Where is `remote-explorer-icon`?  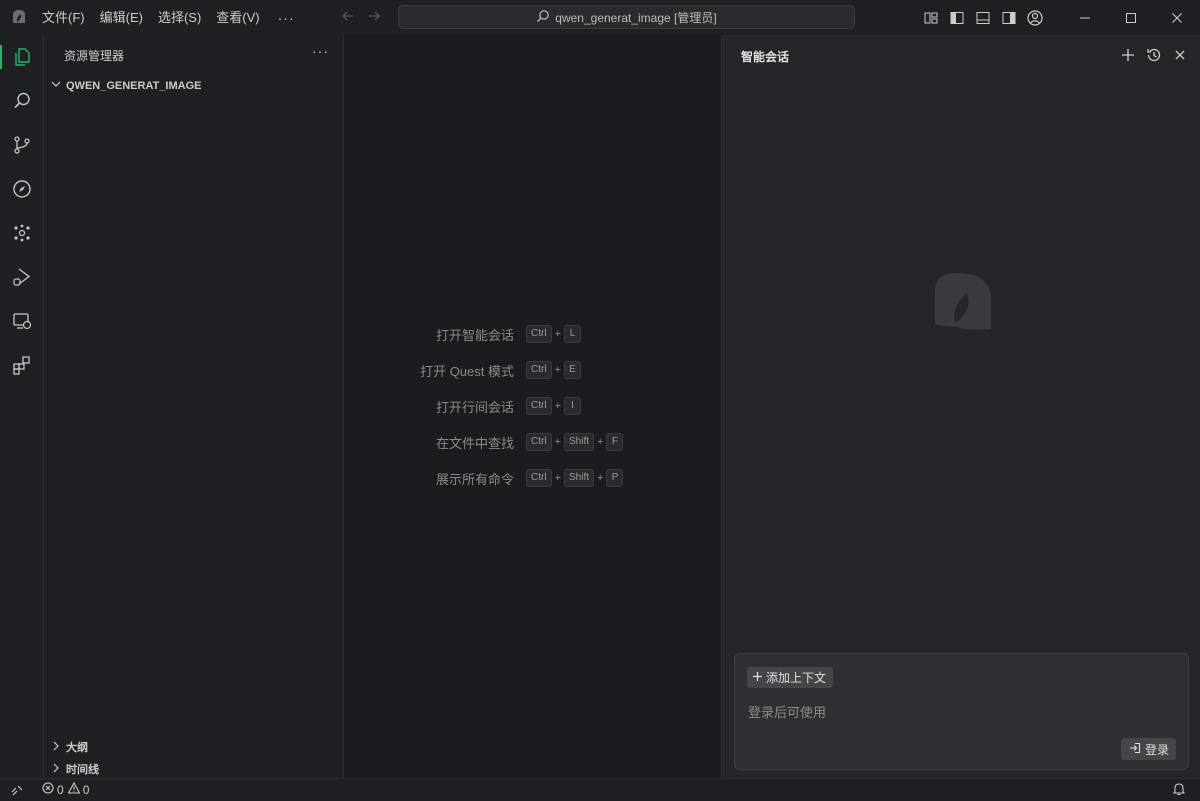 remote-explorer-icon is located at coordinates (22, 321).